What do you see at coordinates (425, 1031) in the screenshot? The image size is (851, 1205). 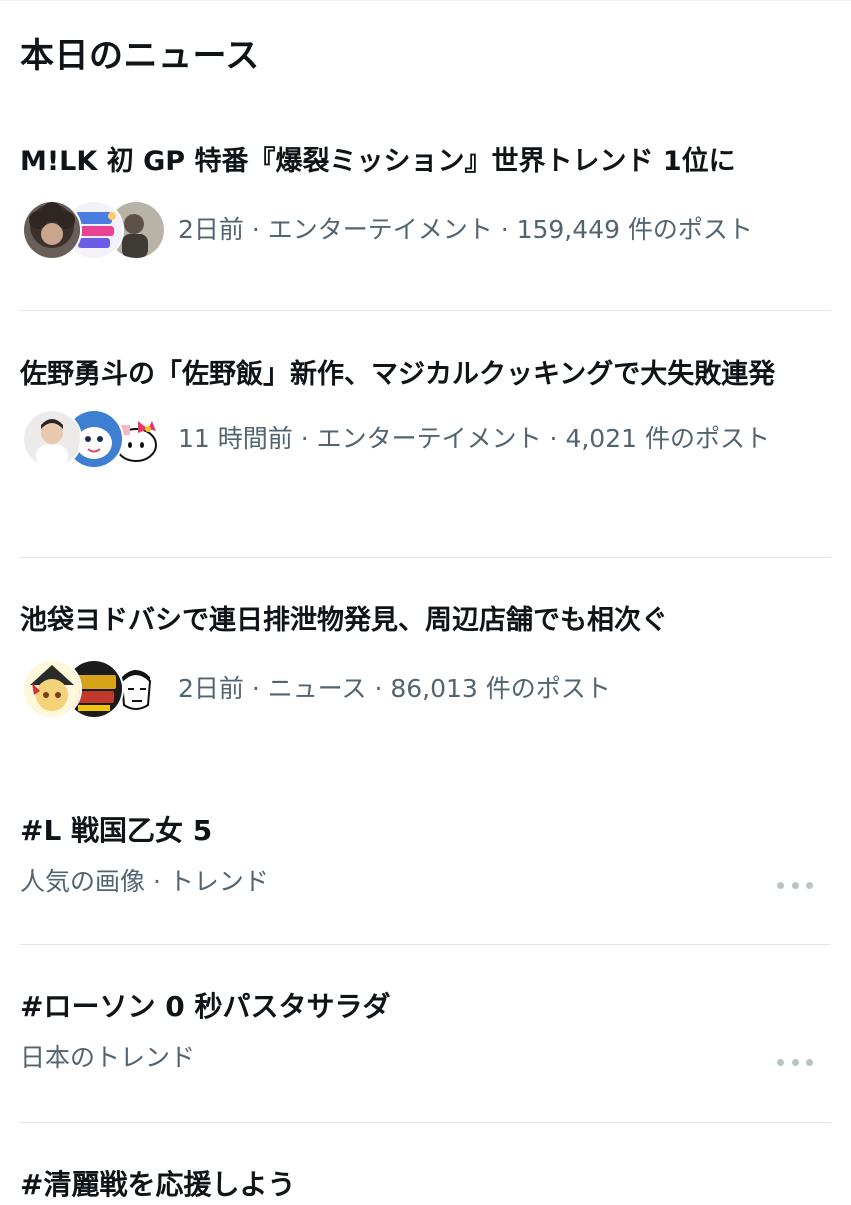 I see `trend-item: #ローソン 0 秒パスタサラダ 日本のトレンド` at bounding box center [425, 1031].